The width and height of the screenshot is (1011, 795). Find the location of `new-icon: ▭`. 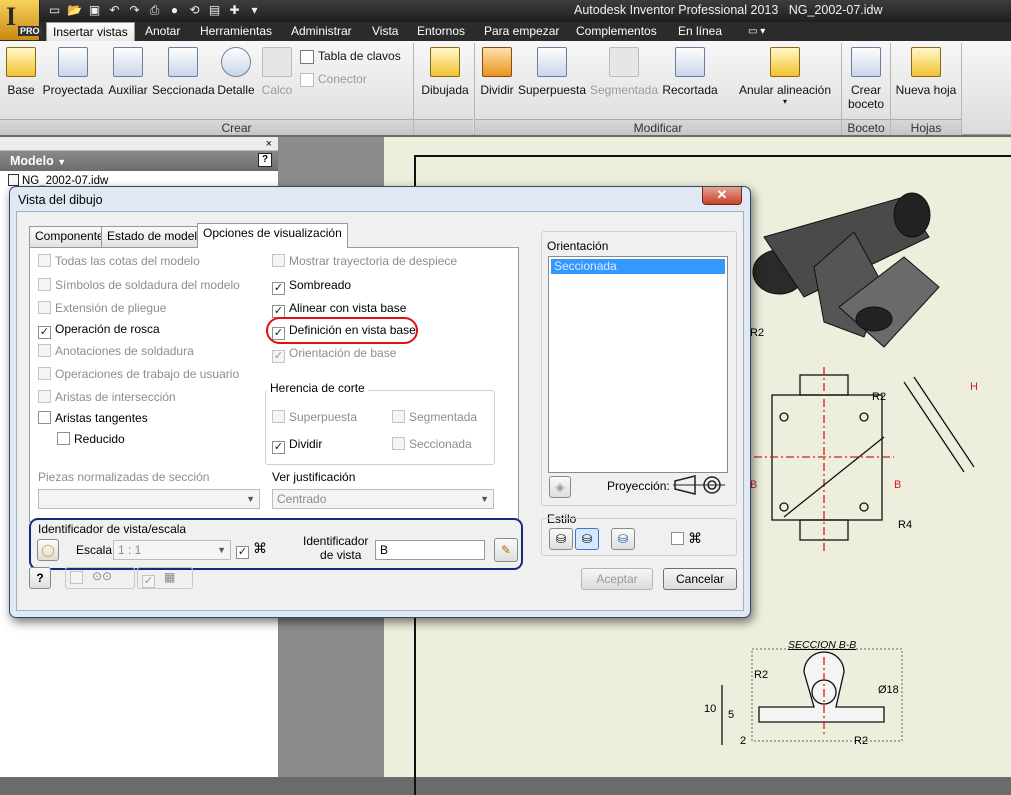

new-icon: ▭ is located at coordinates (54, 10).